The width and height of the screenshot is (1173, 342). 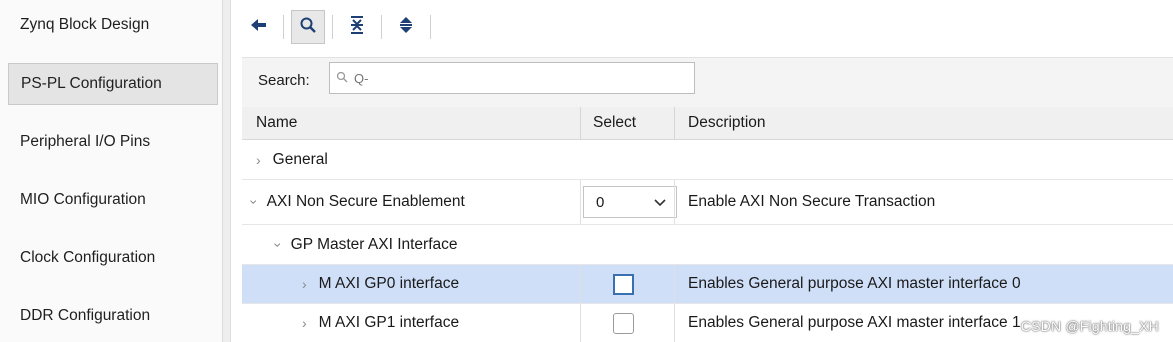 I want to click on search-field, so click(x=512, y=78).